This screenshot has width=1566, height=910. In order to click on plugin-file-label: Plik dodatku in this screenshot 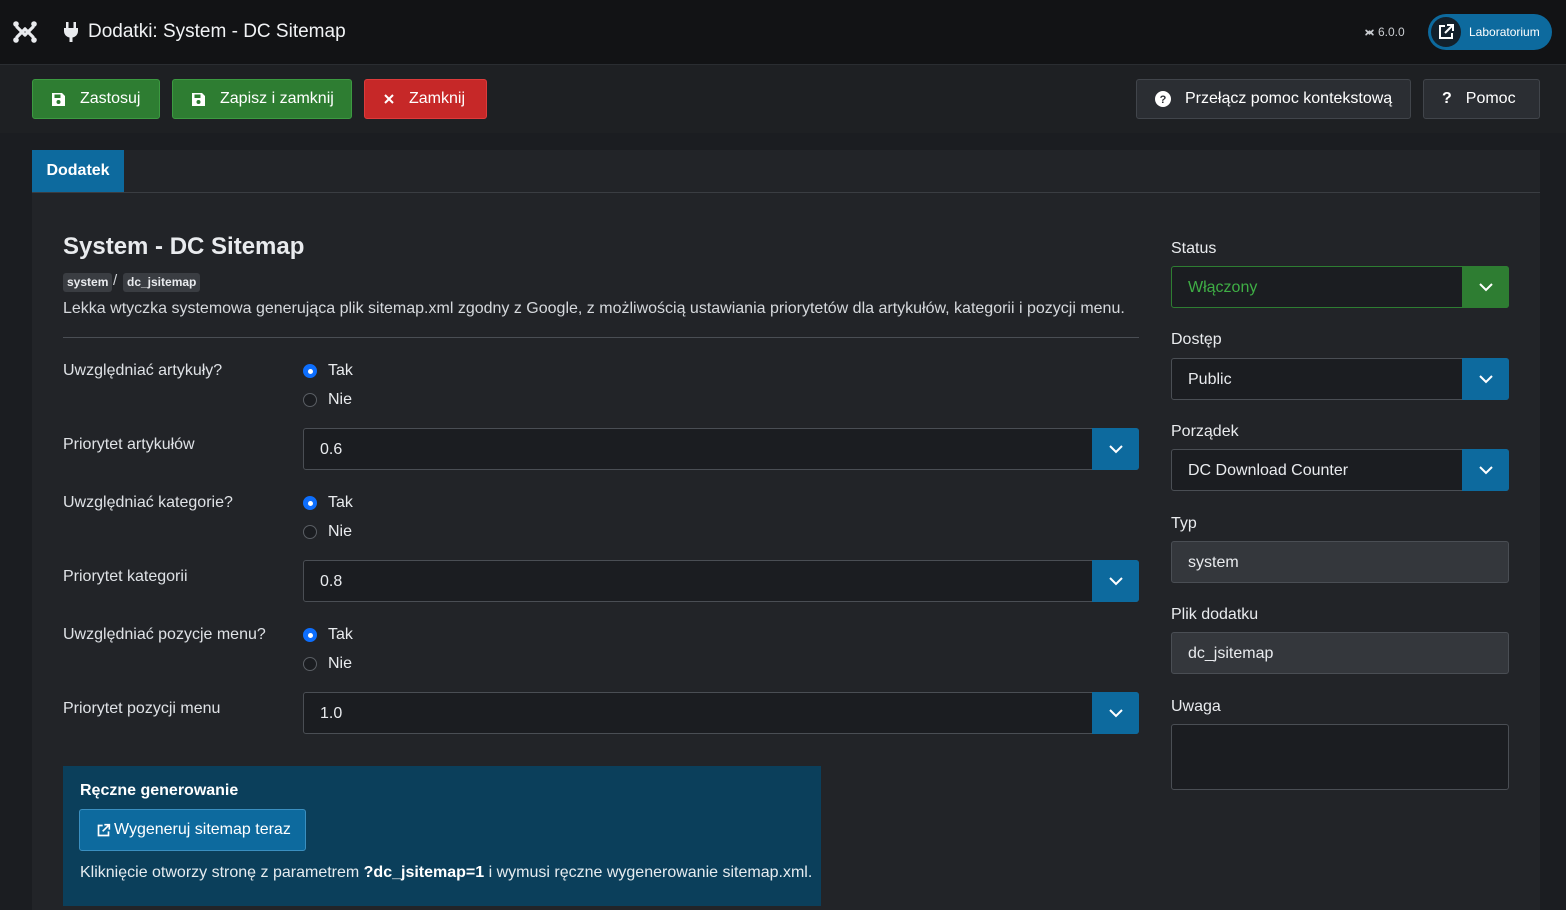, I will do `click(1215, 614)`.